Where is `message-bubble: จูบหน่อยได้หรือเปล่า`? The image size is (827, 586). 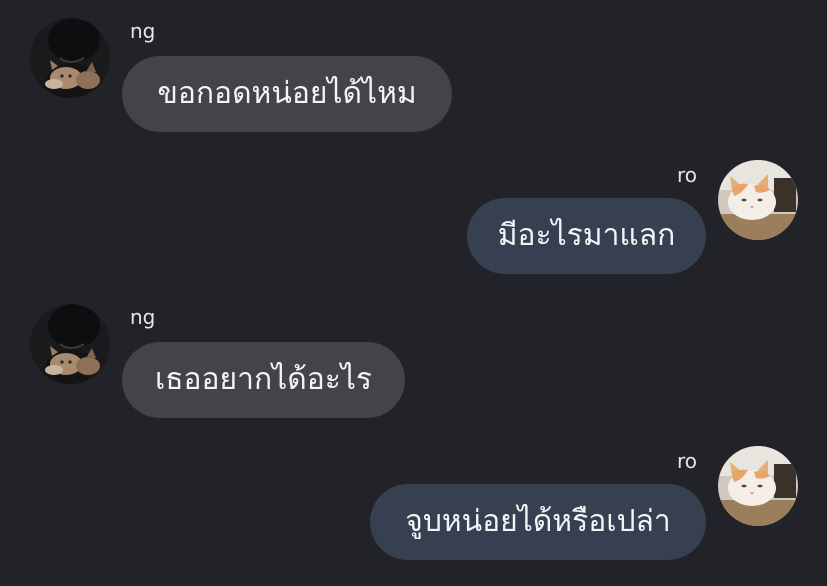
message-bubble: จูบหน่อยได้หรือเปล่า is located at coordinates (538, 522).